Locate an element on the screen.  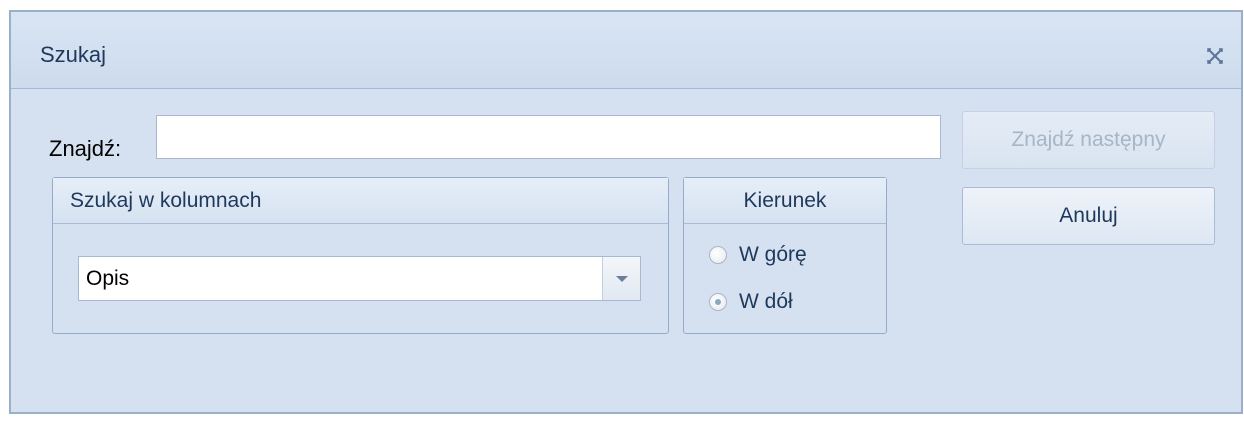
dialog-title: Szukaj is located at coordinates (73, 54).